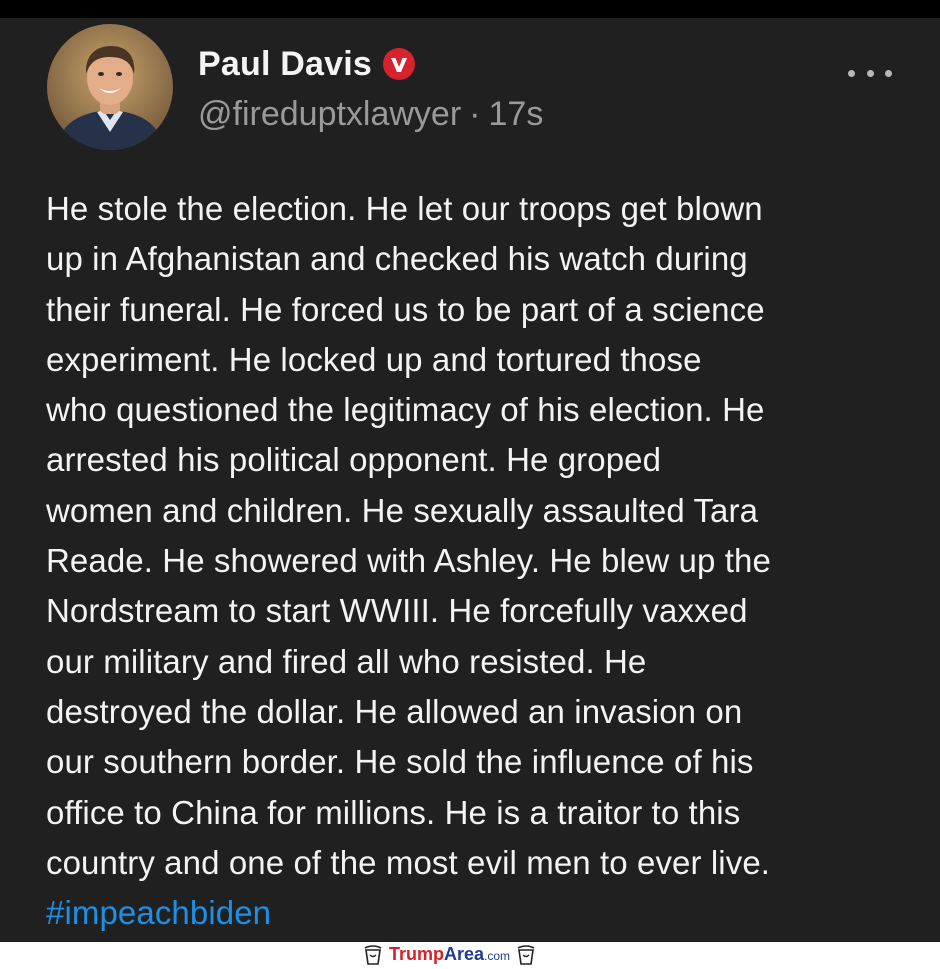 The height and width of the screenshot is (969, 940). What do you see at coordinates (417, 954) in the screenshot?
I see `watermark-trump: Trump` at bounding box center [417, 954].